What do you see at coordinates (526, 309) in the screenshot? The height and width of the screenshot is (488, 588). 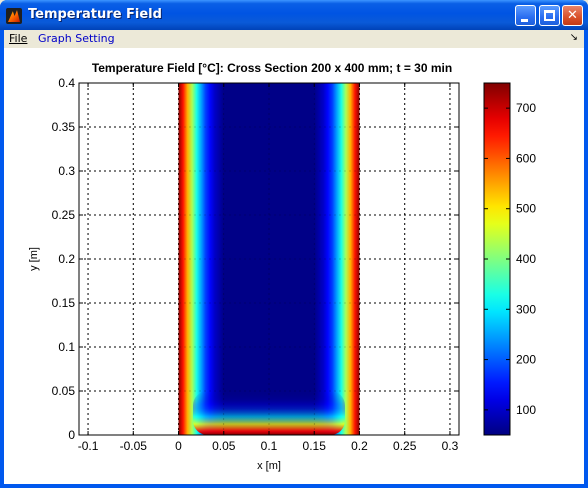 I see `colorbar-tick-label: 300` at bounding box center [526, 309].